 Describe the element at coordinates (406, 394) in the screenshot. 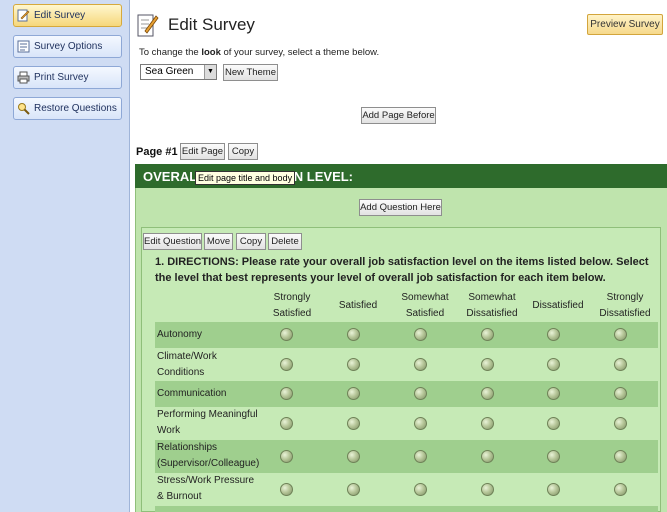

I see `table-row: Communication` at that location.